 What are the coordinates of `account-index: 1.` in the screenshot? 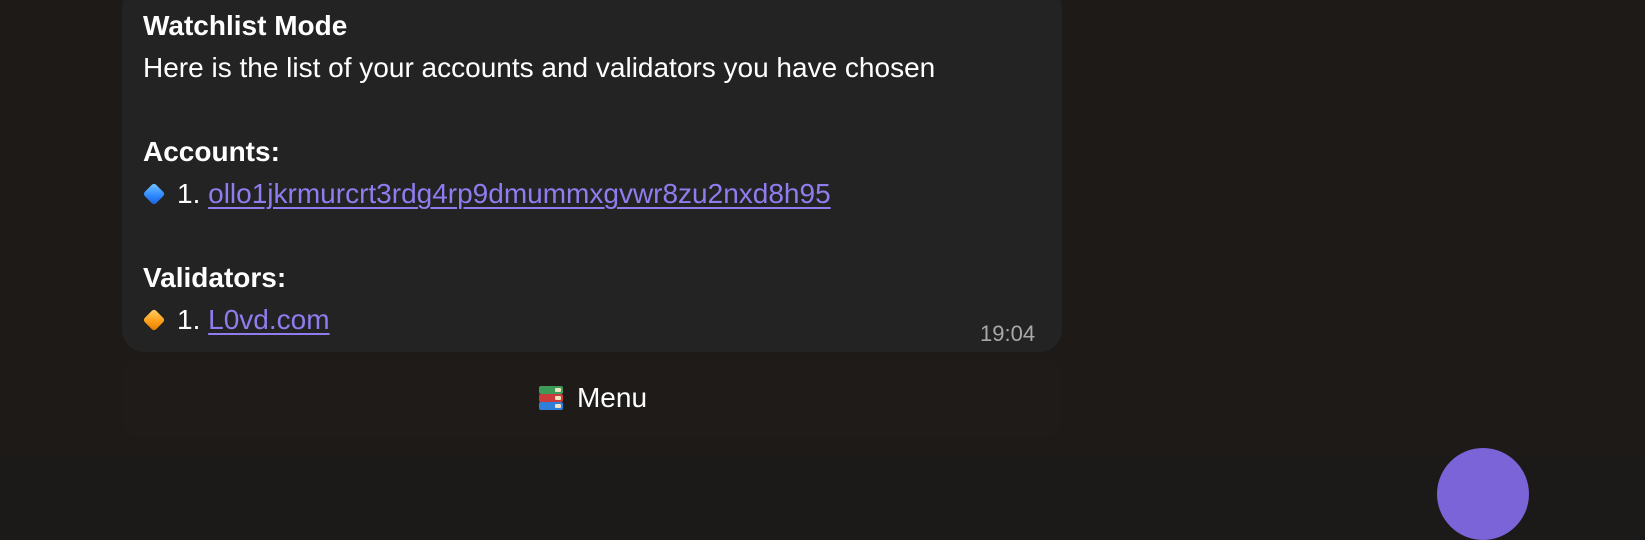 It's located at (189, 193).